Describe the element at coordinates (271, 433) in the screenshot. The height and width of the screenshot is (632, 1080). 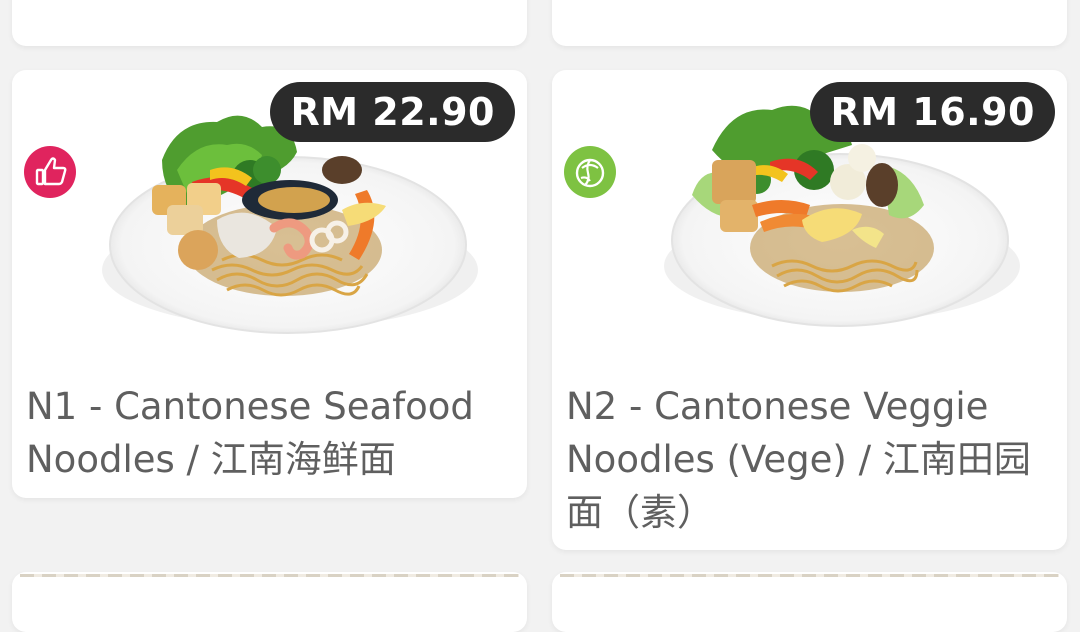
I see `menu-item-name: N1 - Cantonese Seafood Noodles / 江南海鲜面` at that location.